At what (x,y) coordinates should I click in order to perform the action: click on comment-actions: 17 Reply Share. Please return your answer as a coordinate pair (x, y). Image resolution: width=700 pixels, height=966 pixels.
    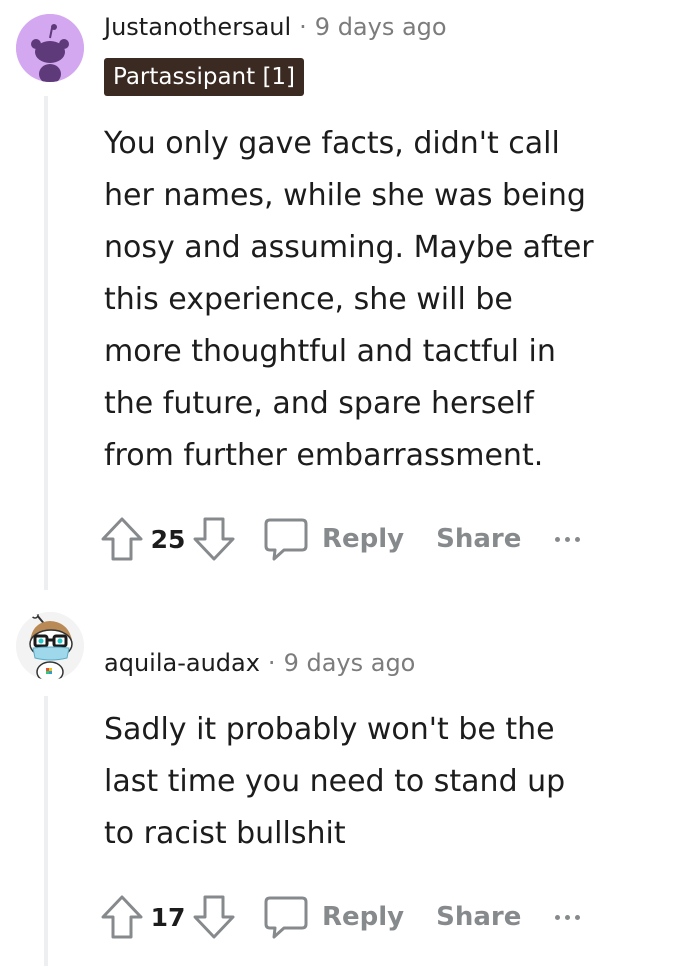
    Looking at the image, I should click on (338, 917).